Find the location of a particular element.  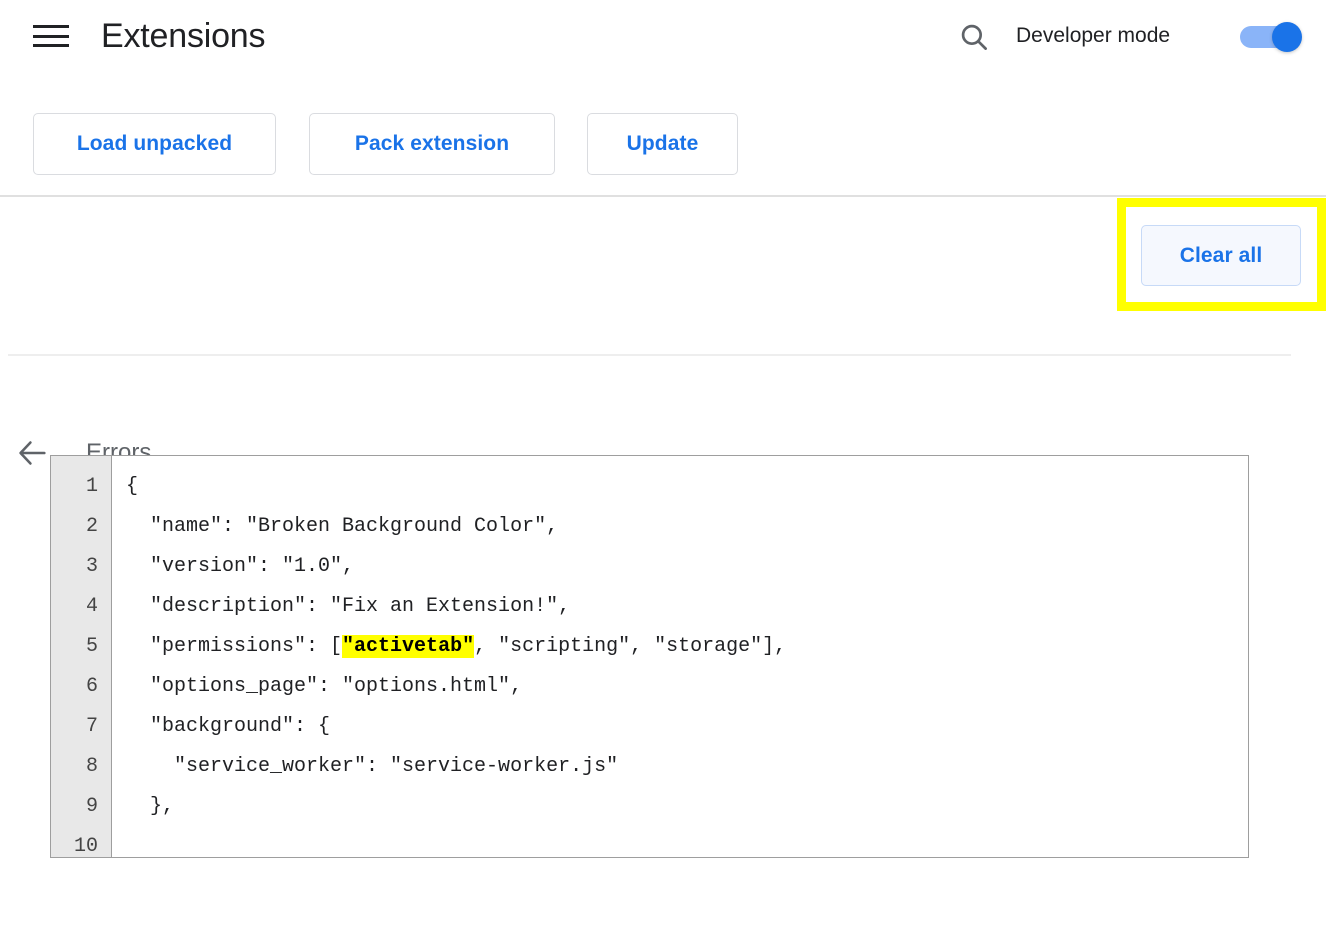

code-text: , "scripting", "storage"], is located at coordinates (630, 646).